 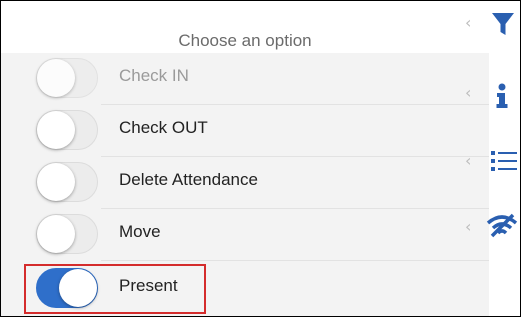 I want to click on check-in-toggle, so click(x=67, y=78).